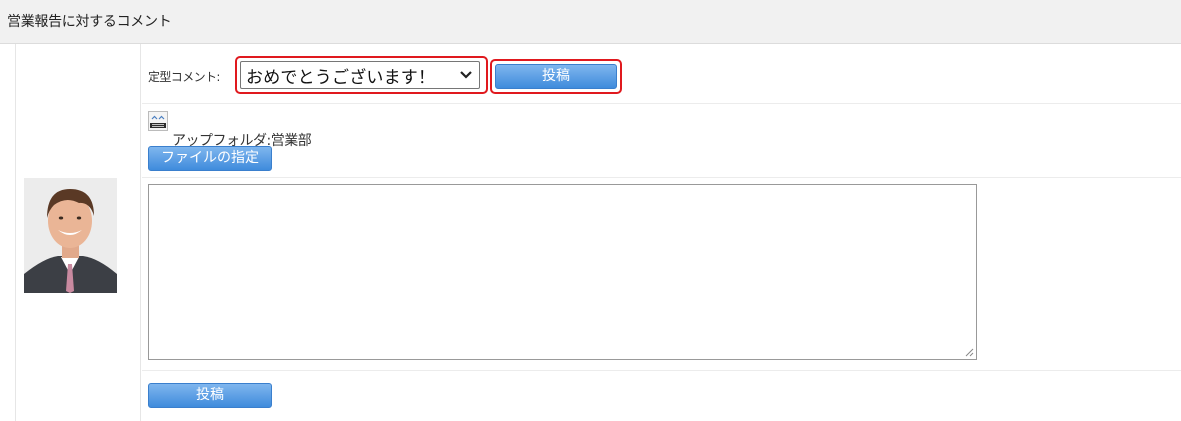 The image size is (1181, 421). I want to click on avatar, so click(70, 235).